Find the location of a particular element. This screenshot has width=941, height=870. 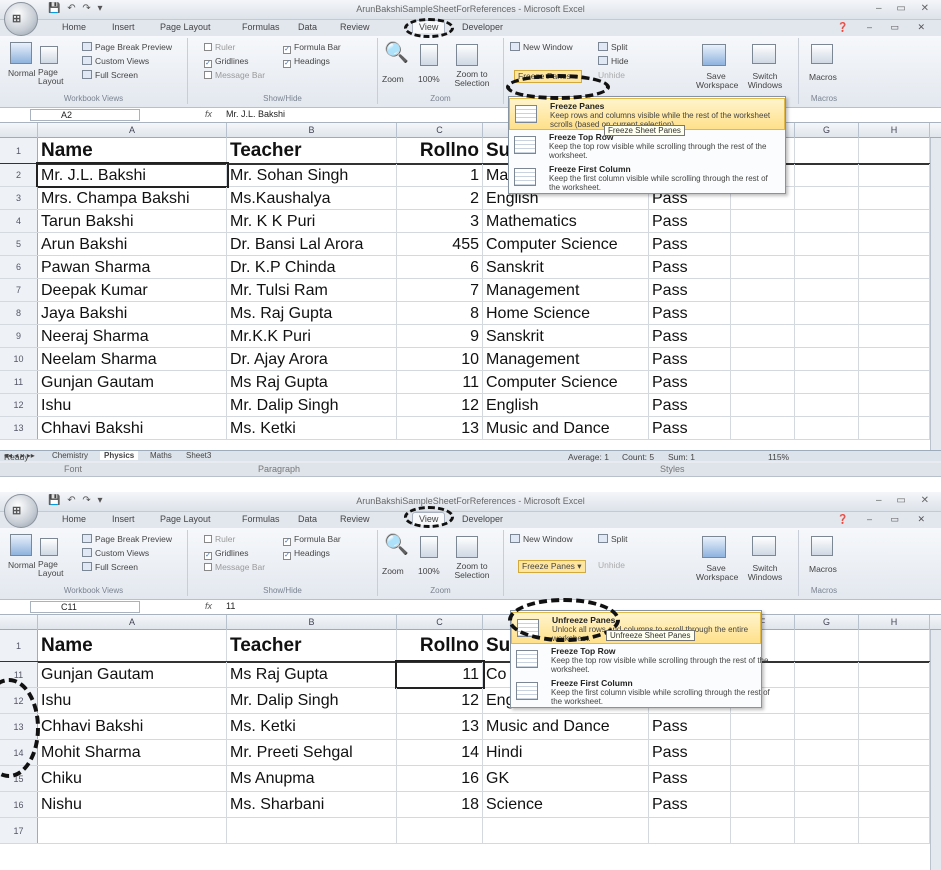

column-header-b: B is located at coordinates (312, 130).